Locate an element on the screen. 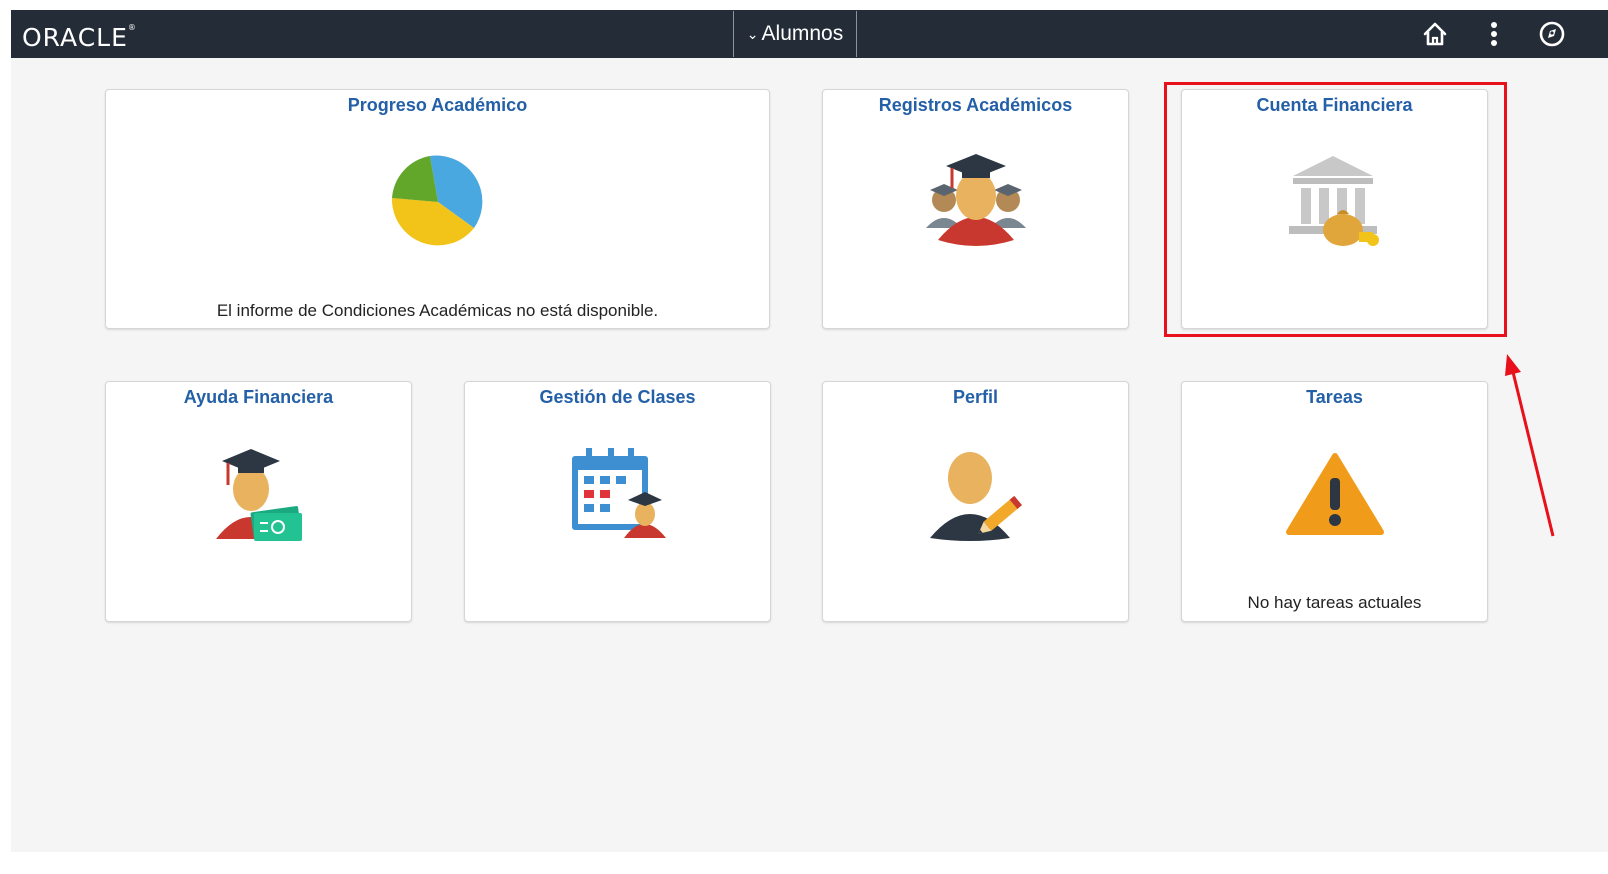 This screenshot has height=874, width=1608. tile-title: Perfil is located at coordinates (975, 397).